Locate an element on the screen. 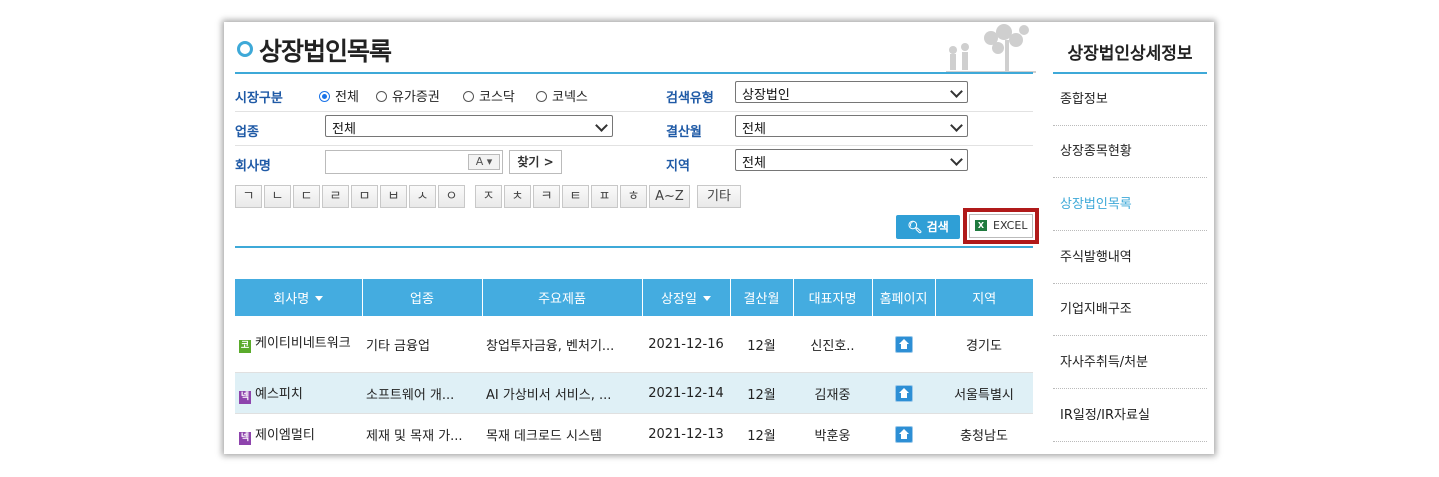 This screenshot has height=477, width=1439. industry-label: 업종 is located at coordinates (247, 132).